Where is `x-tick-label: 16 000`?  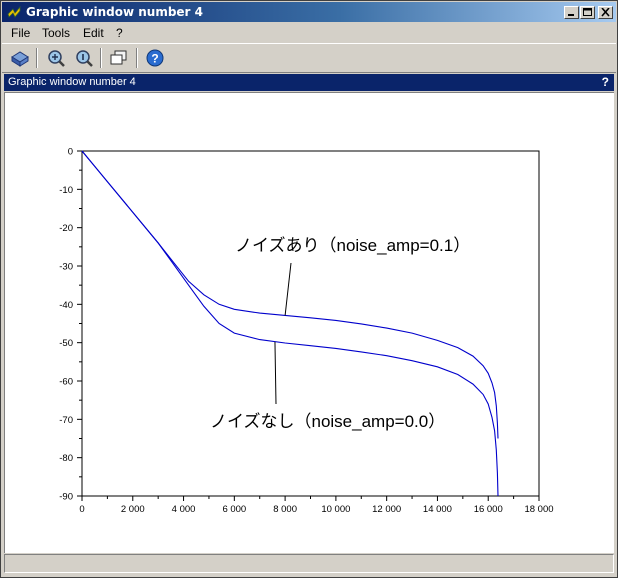
x-tick-label: 16 000 is located at coordinates (488, 509).